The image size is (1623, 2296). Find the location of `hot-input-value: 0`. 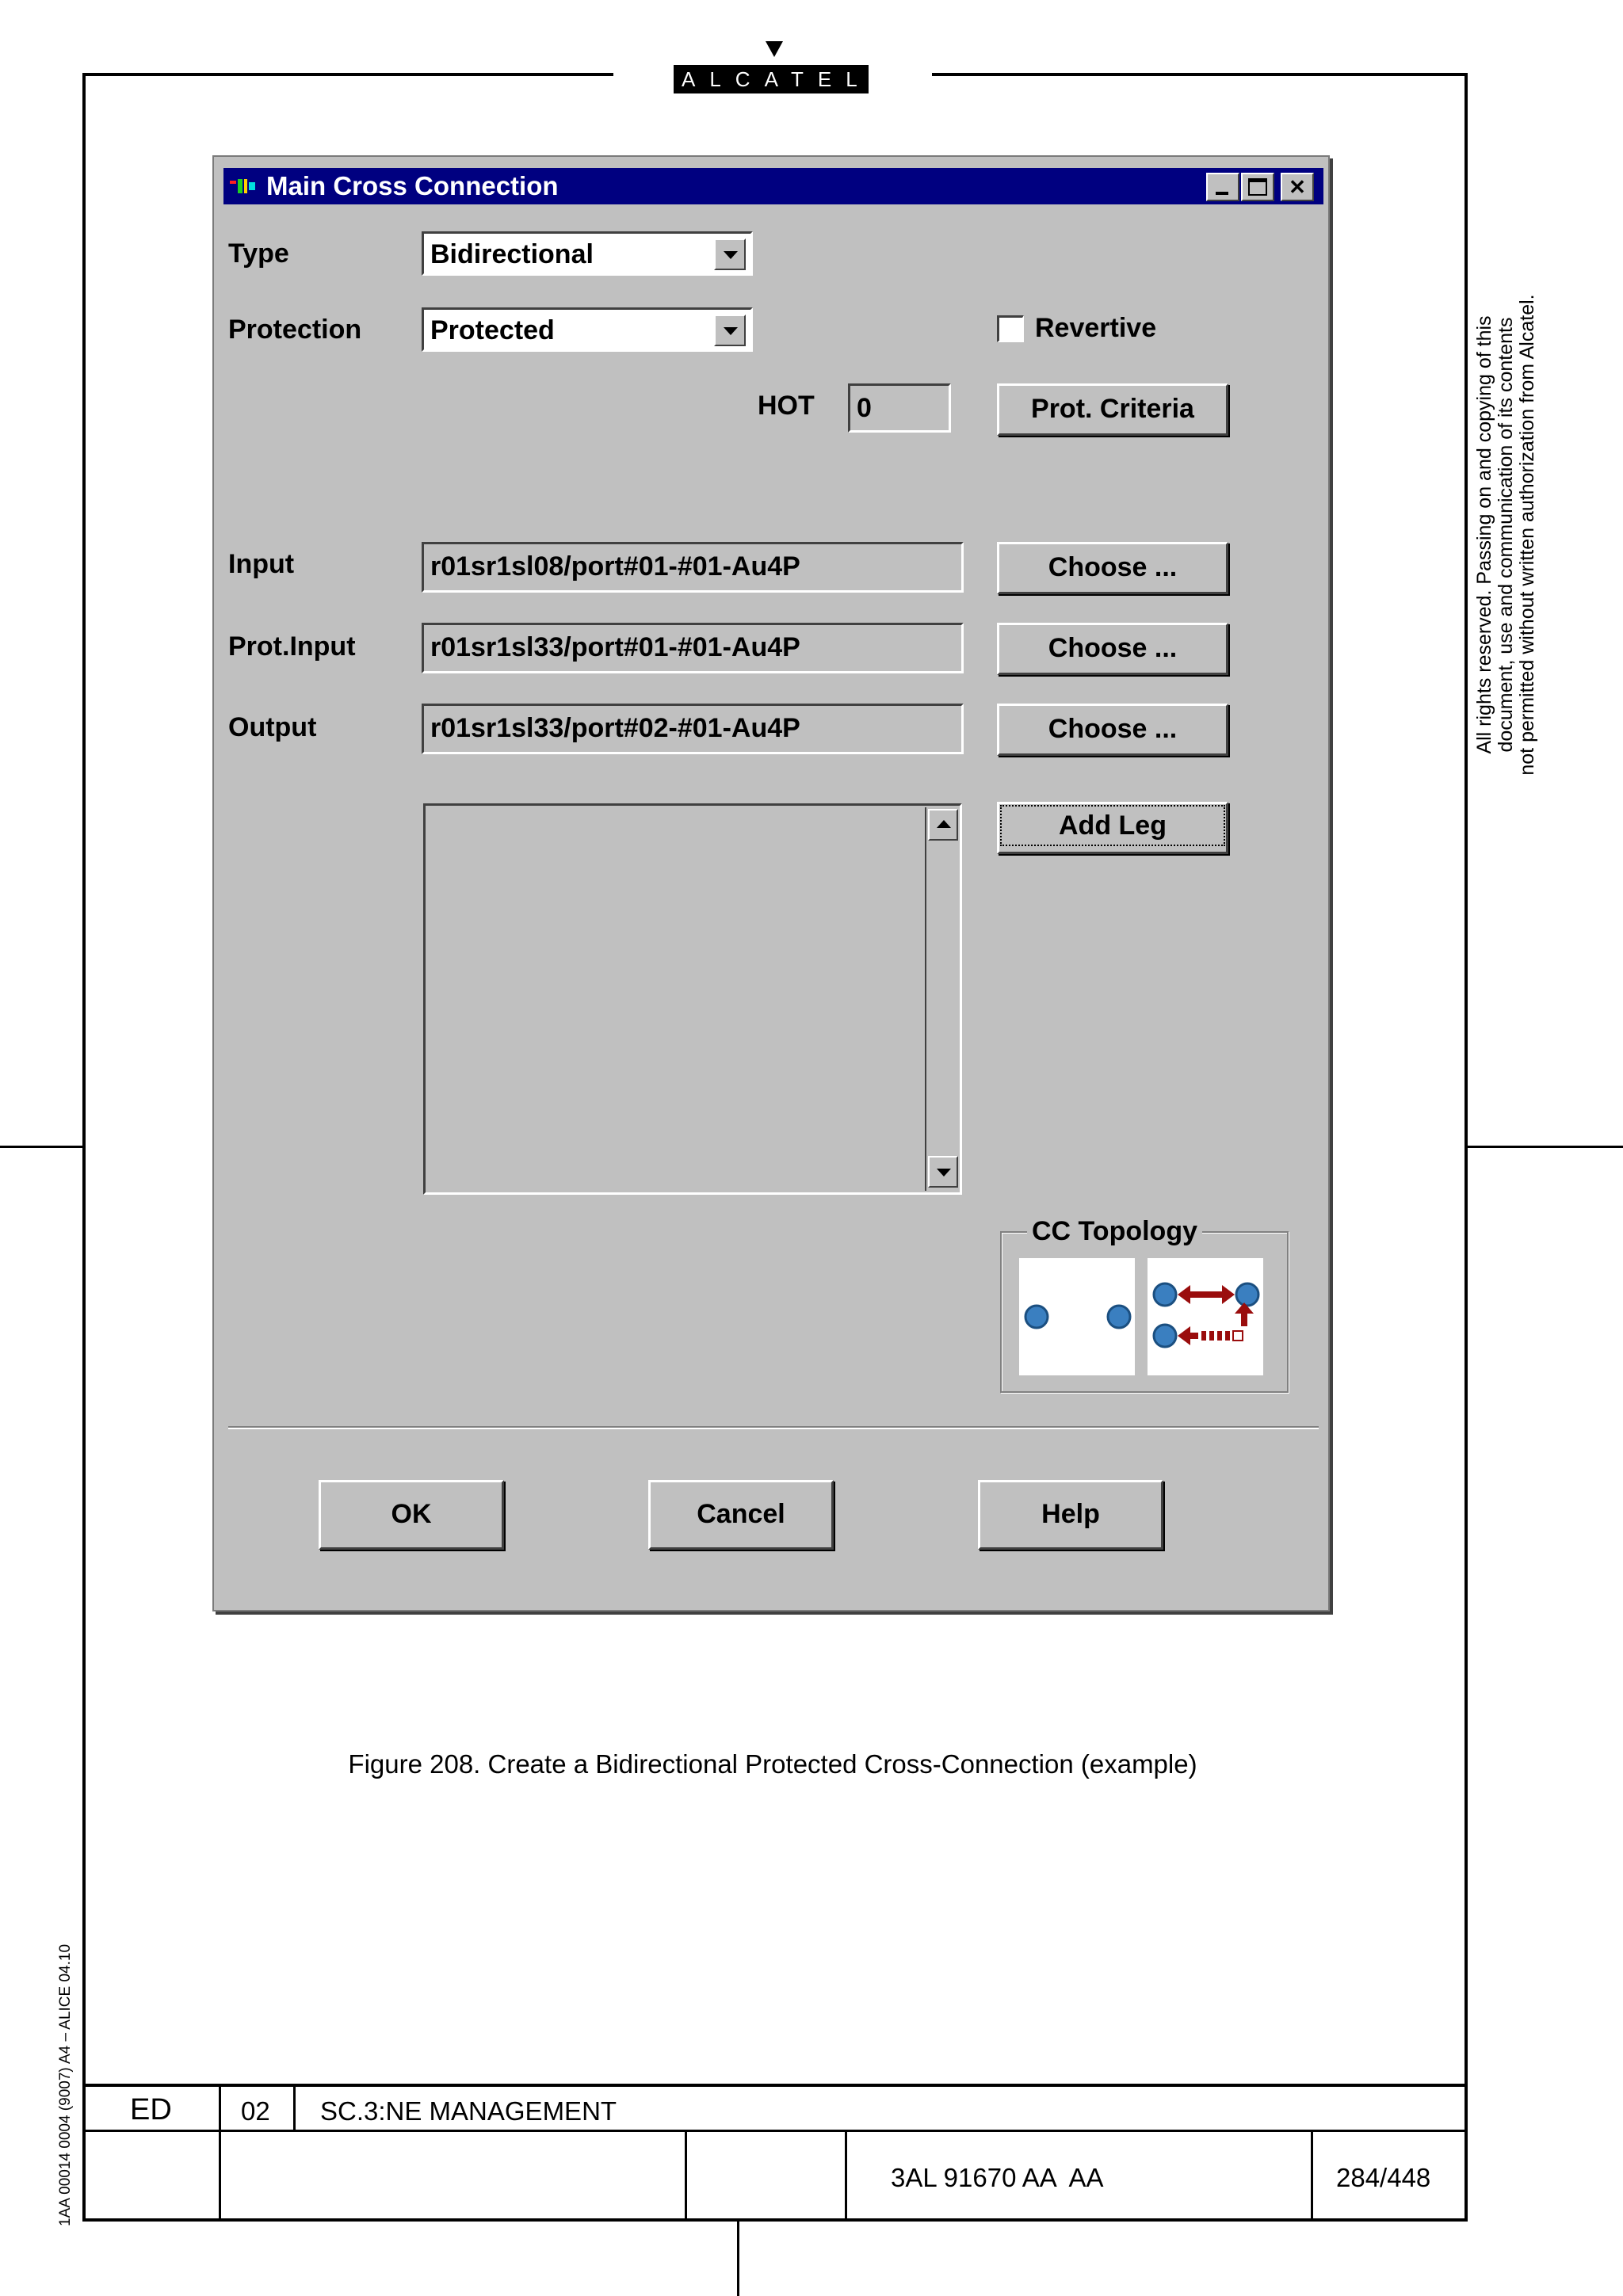

hot-input-value: 0 is located at coordinates (865, 408).